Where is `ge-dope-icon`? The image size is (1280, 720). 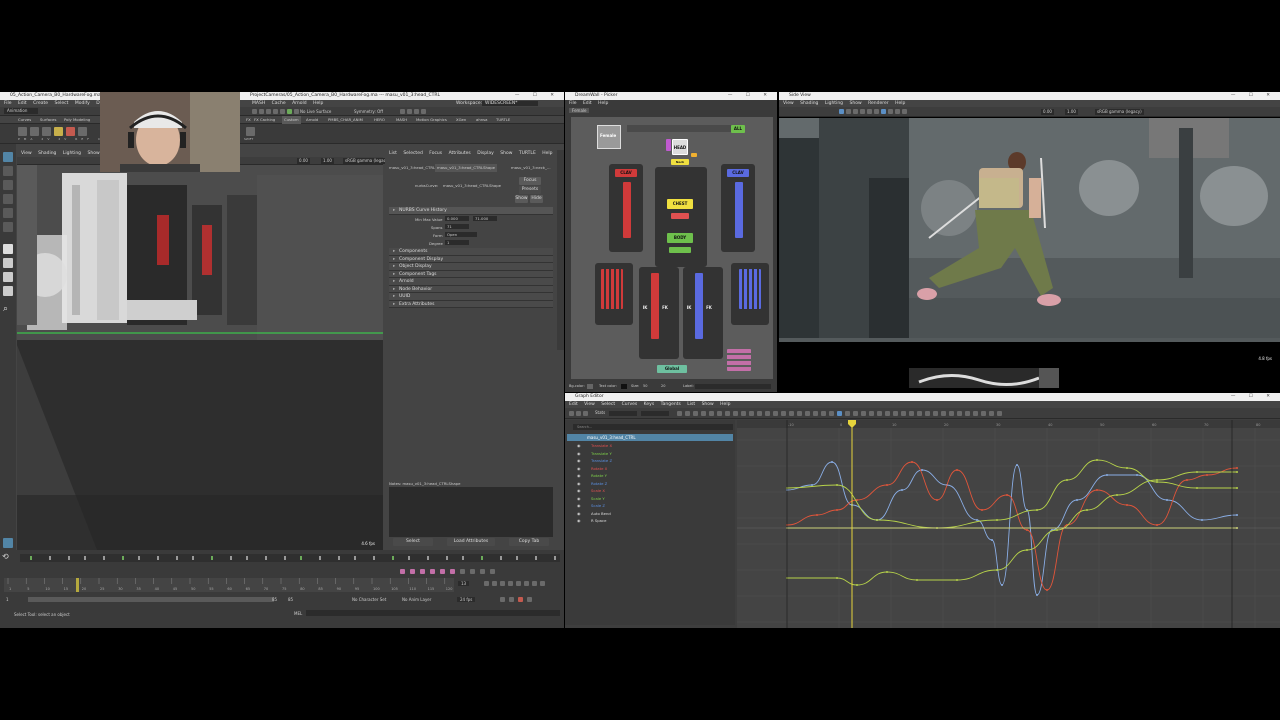
ge-dope-icon is located at coordinates (823, 413).